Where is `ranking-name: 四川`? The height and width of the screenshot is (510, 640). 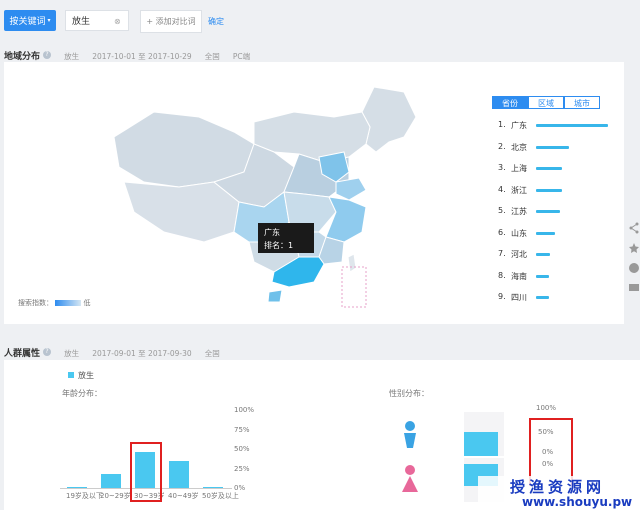 ranking-name: 四川 is located at coordinates (519, 297).